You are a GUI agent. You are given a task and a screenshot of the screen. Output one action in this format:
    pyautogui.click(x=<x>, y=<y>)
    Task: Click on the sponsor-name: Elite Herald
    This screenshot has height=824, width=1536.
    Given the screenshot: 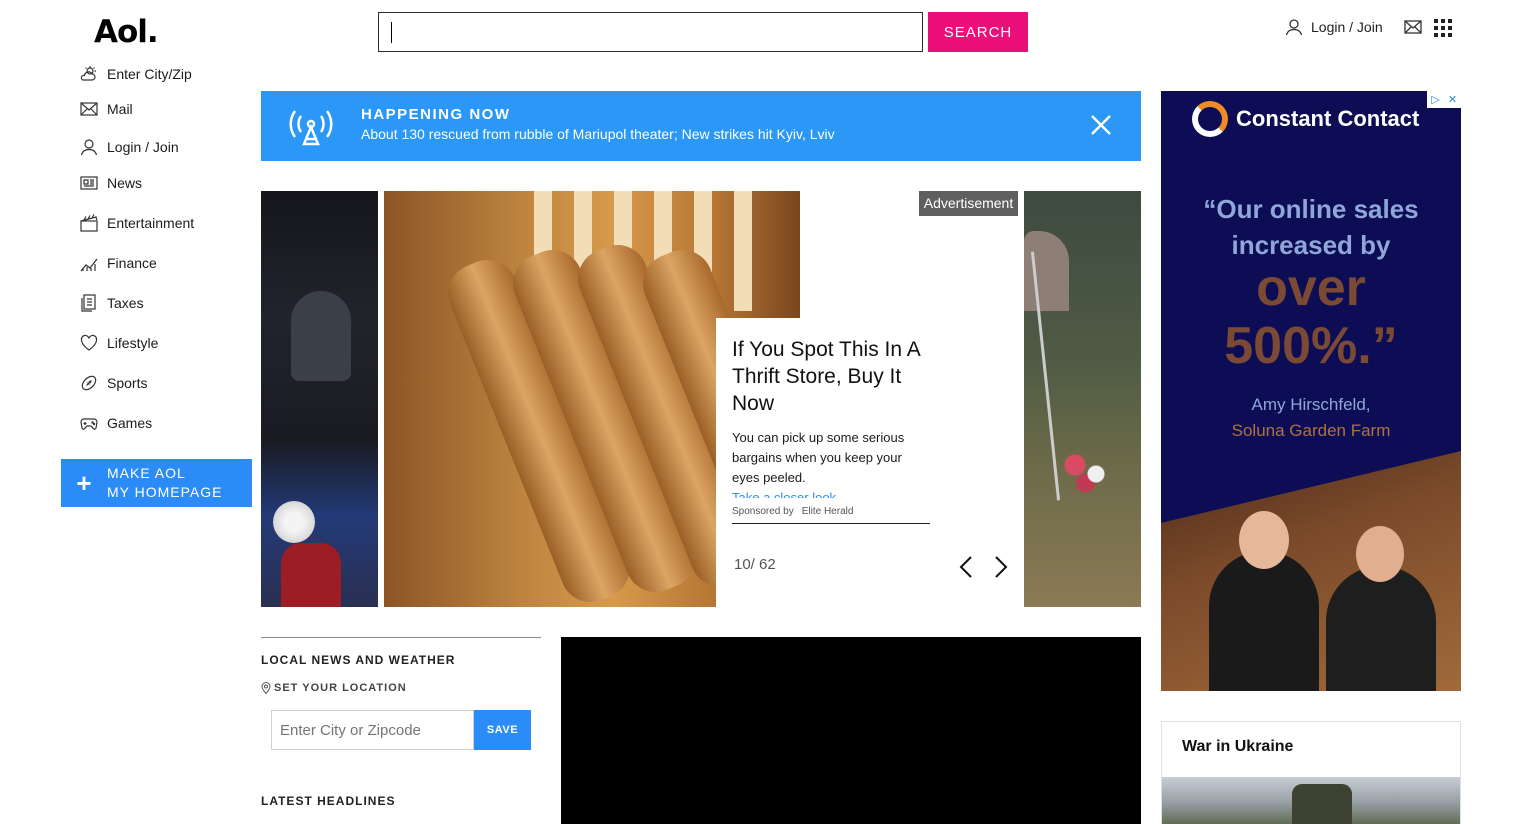 What is the action you would take?
    pyautogui.click(x=828, y=511)
    